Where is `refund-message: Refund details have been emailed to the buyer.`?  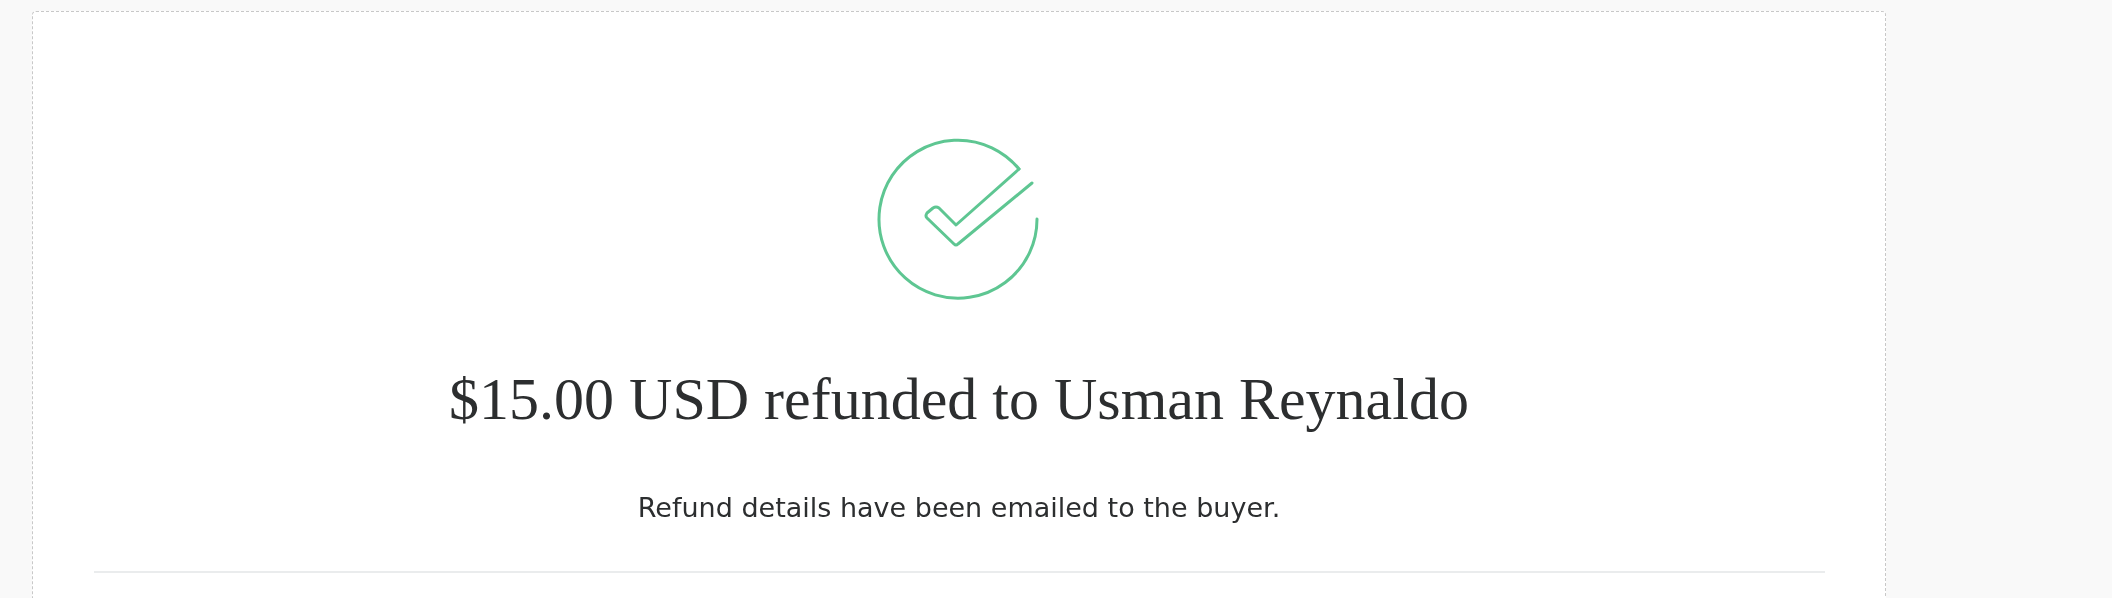 refund-message: Refund details have been emailed to the buyer. is located at coordinates (959, 507).